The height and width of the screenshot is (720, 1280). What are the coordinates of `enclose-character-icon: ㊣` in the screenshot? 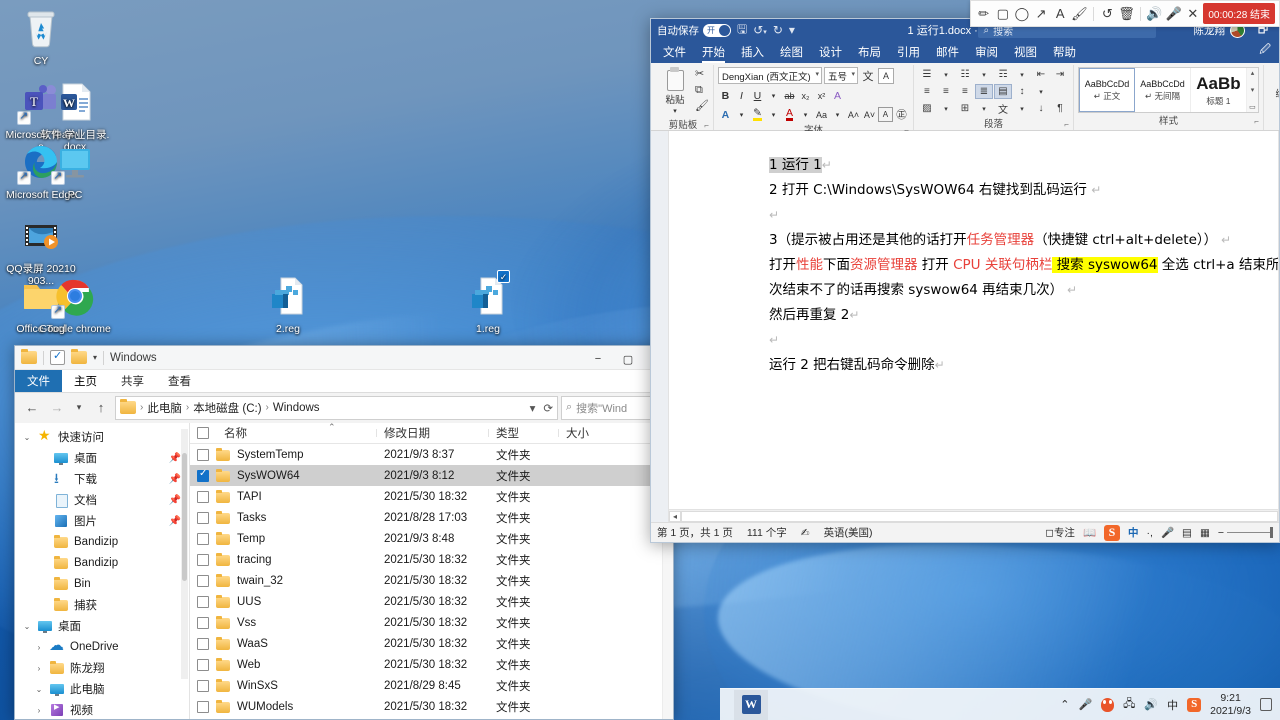 It's located at (901, 114).